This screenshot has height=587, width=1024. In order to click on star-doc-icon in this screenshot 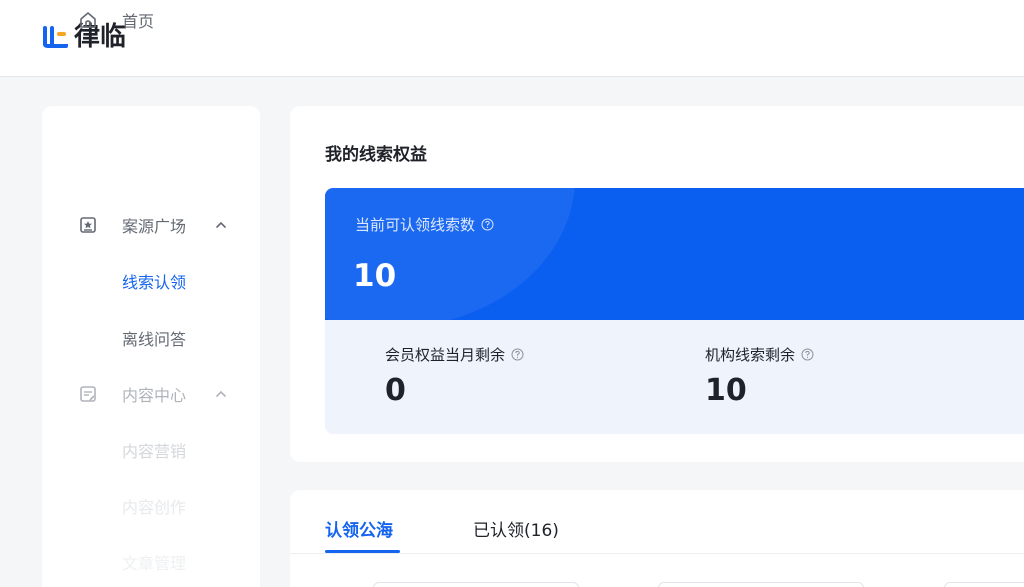, I will do `click(88, 225)`.